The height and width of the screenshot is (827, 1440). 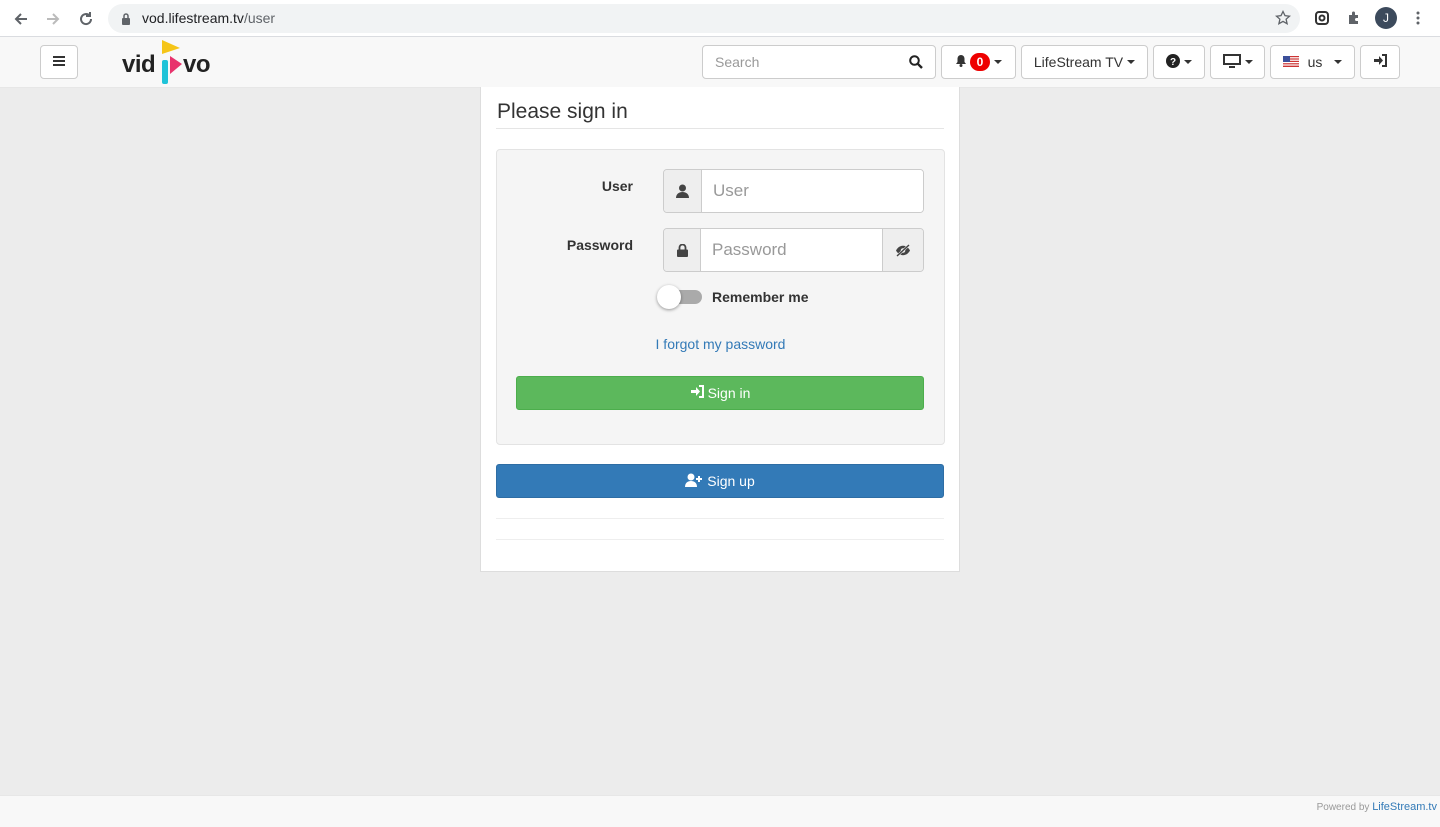 I want to click on desktop-icon, so click(x=1231, y=62).